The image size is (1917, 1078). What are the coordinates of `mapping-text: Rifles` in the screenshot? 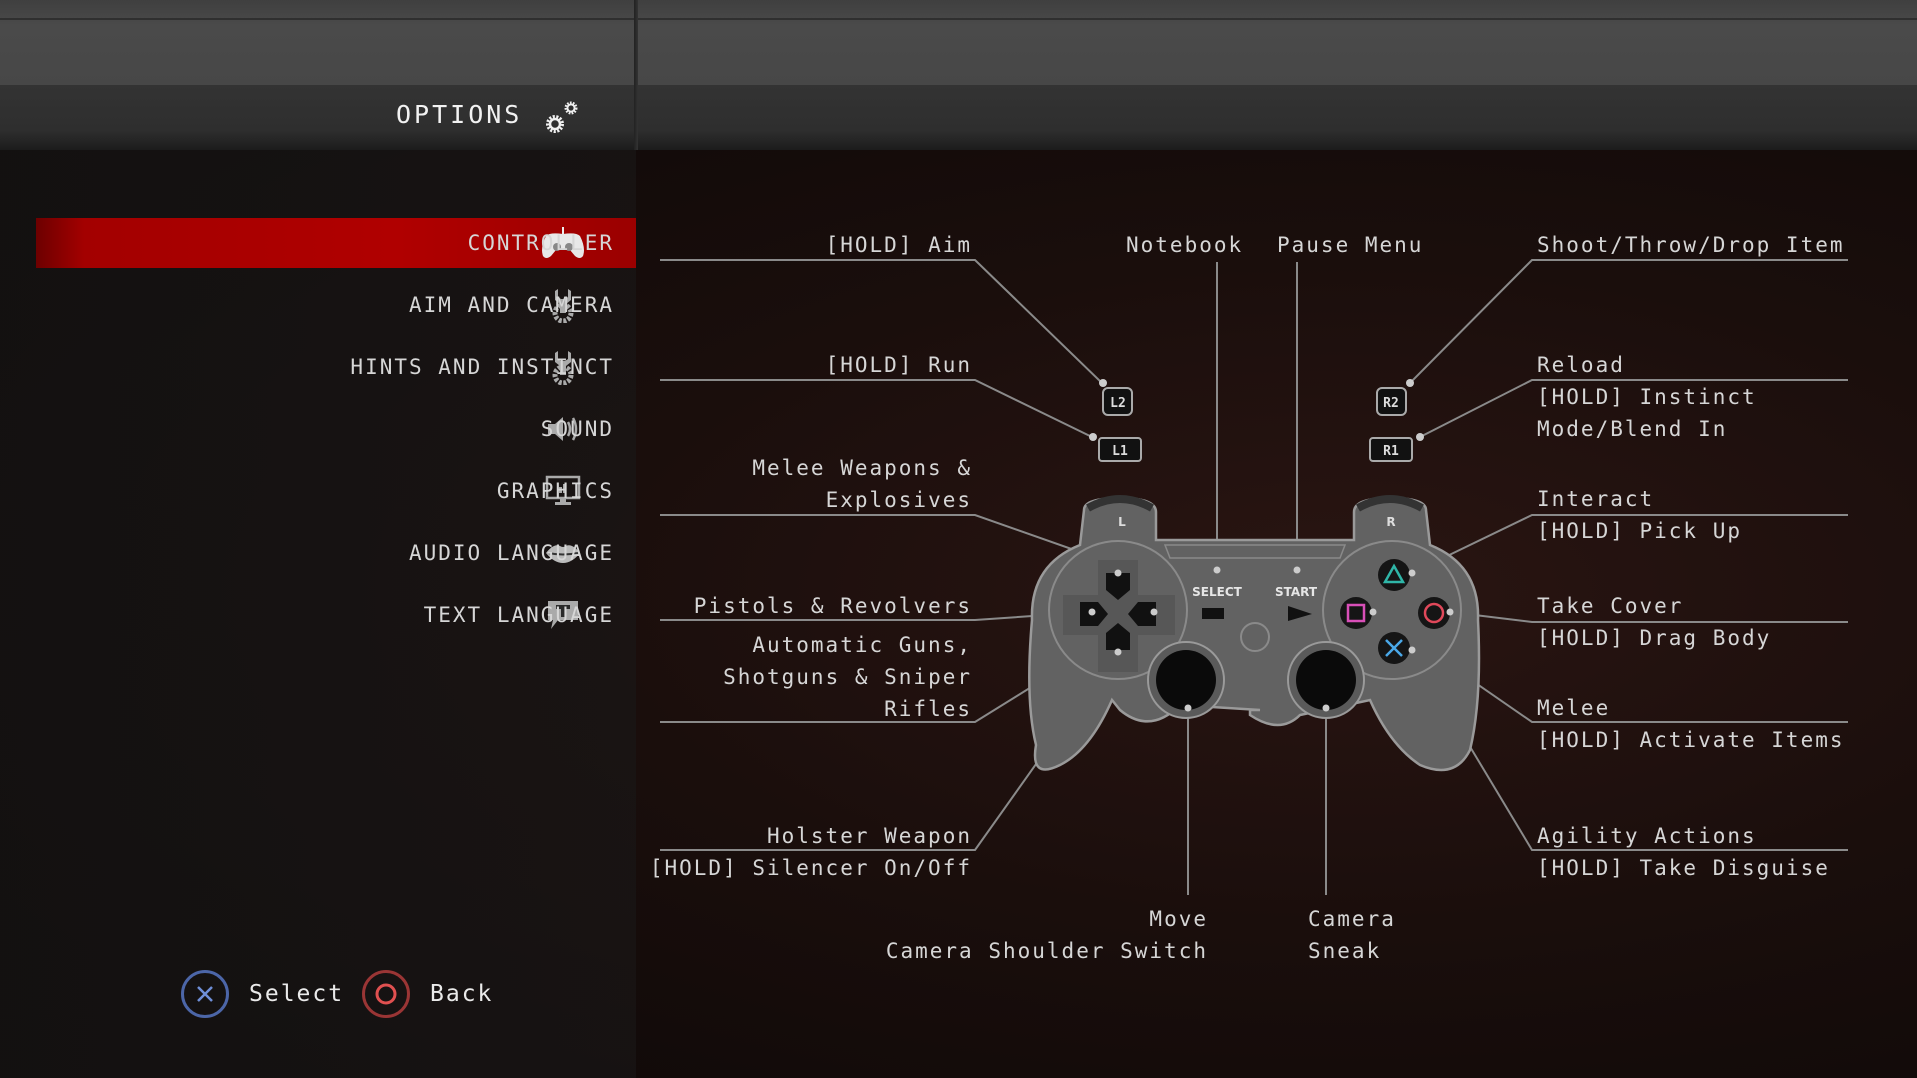 It's located at (928, 709).